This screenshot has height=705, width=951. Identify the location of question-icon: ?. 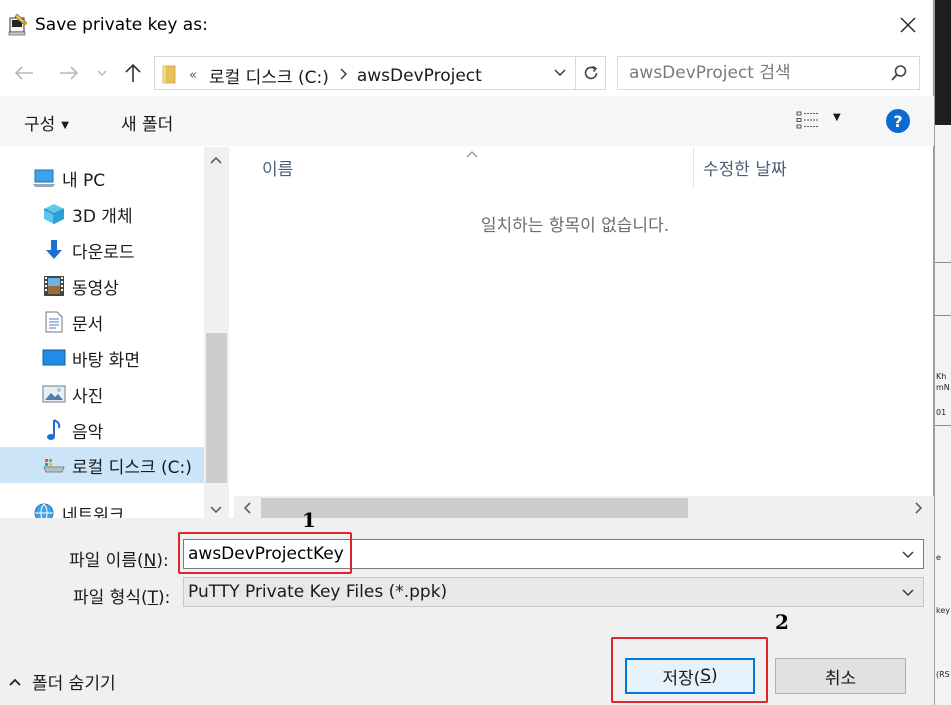
(898, 121).